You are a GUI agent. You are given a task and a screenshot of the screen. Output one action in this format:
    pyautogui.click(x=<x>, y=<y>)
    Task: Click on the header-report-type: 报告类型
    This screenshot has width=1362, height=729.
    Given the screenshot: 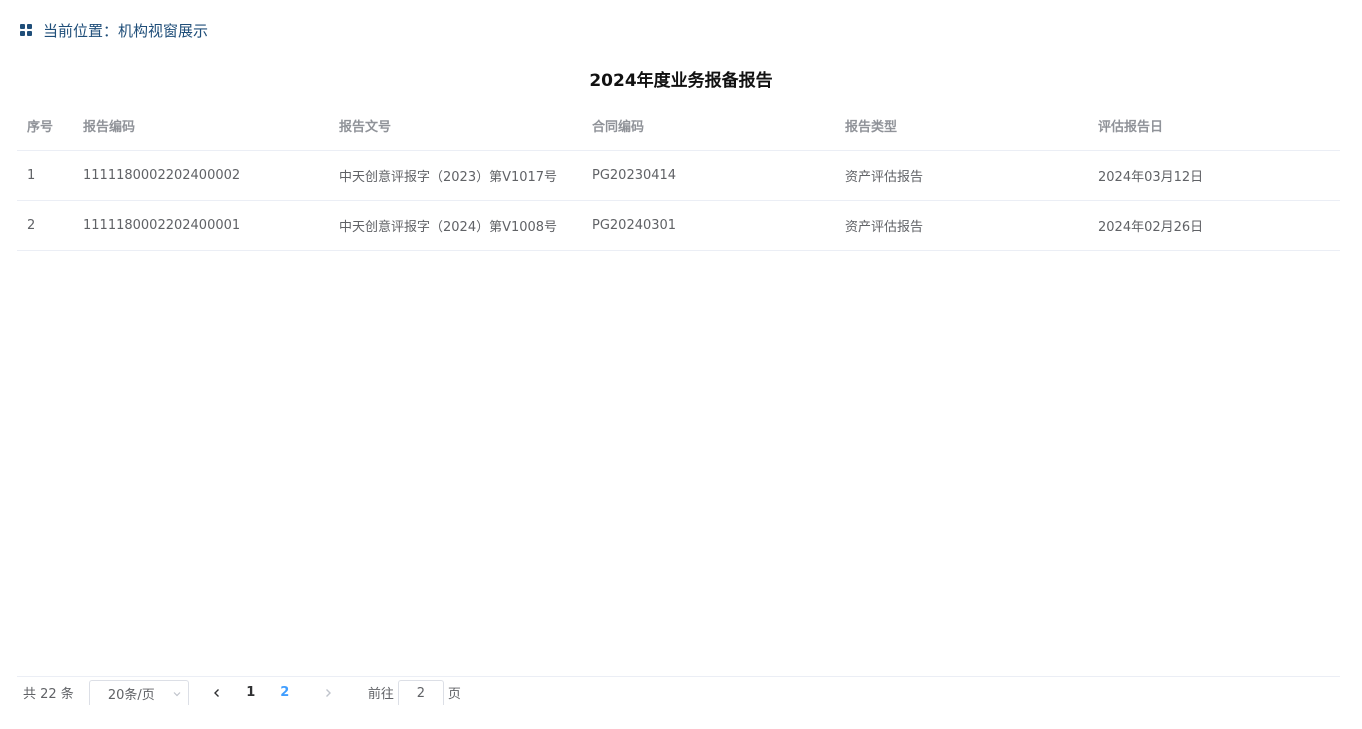 What is the action you would take?
    pyautogui.click(x=961, y=126)
    